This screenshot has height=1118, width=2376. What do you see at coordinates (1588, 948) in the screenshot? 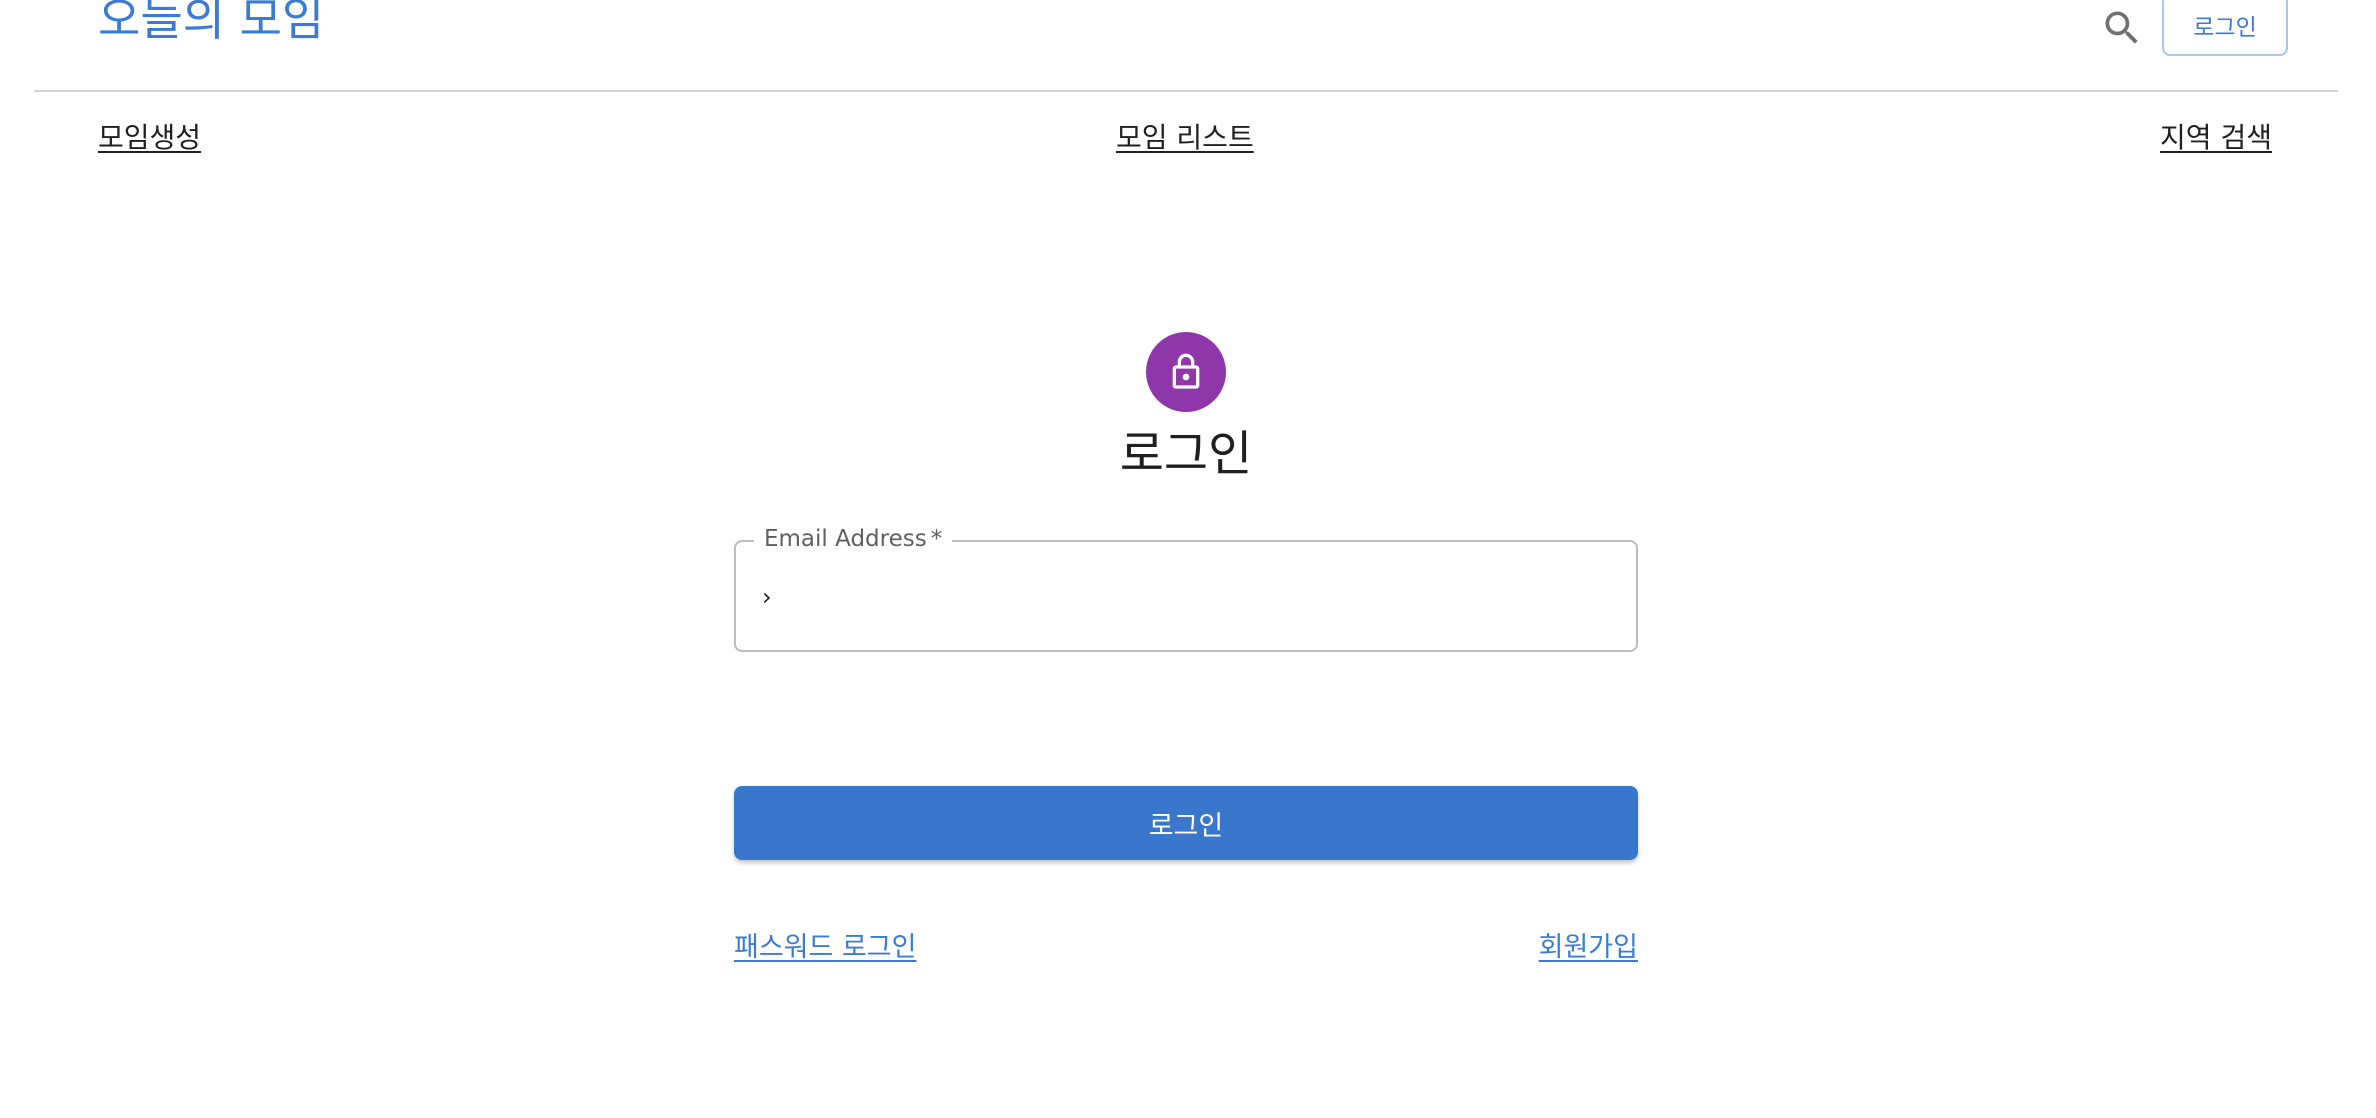
I see `signup-link: 회원가입` at bounding box center [1588, 948].